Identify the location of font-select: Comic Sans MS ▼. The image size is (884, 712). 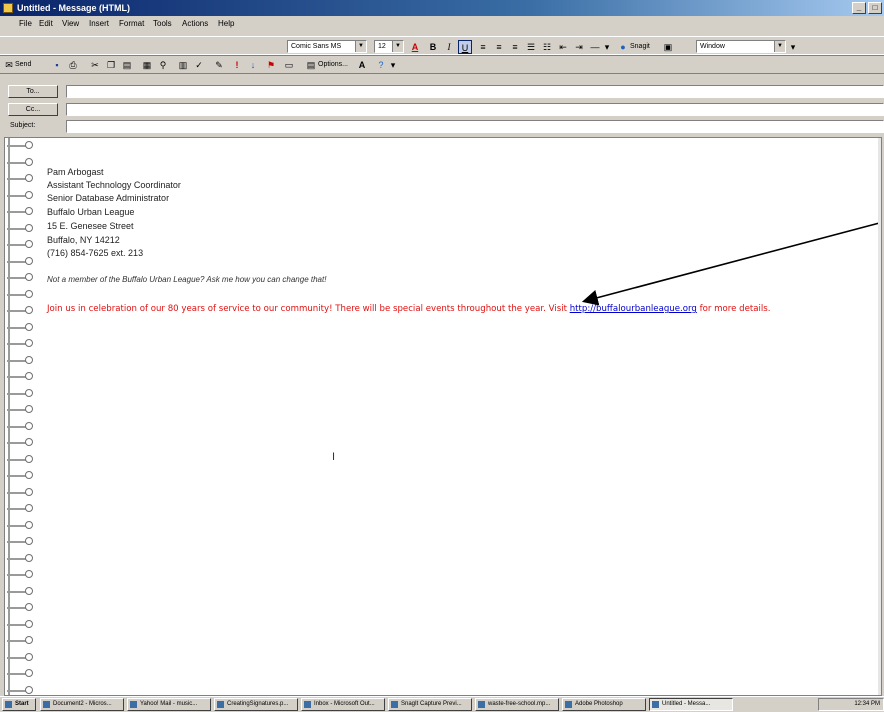
(327, 46).